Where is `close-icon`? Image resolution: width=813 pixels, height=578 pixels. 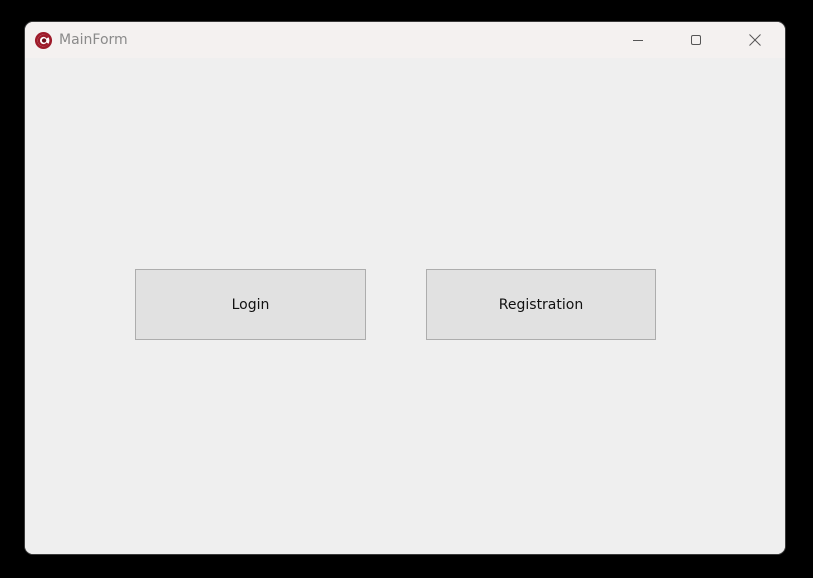
close-icon is located at coordinates (755, 40).